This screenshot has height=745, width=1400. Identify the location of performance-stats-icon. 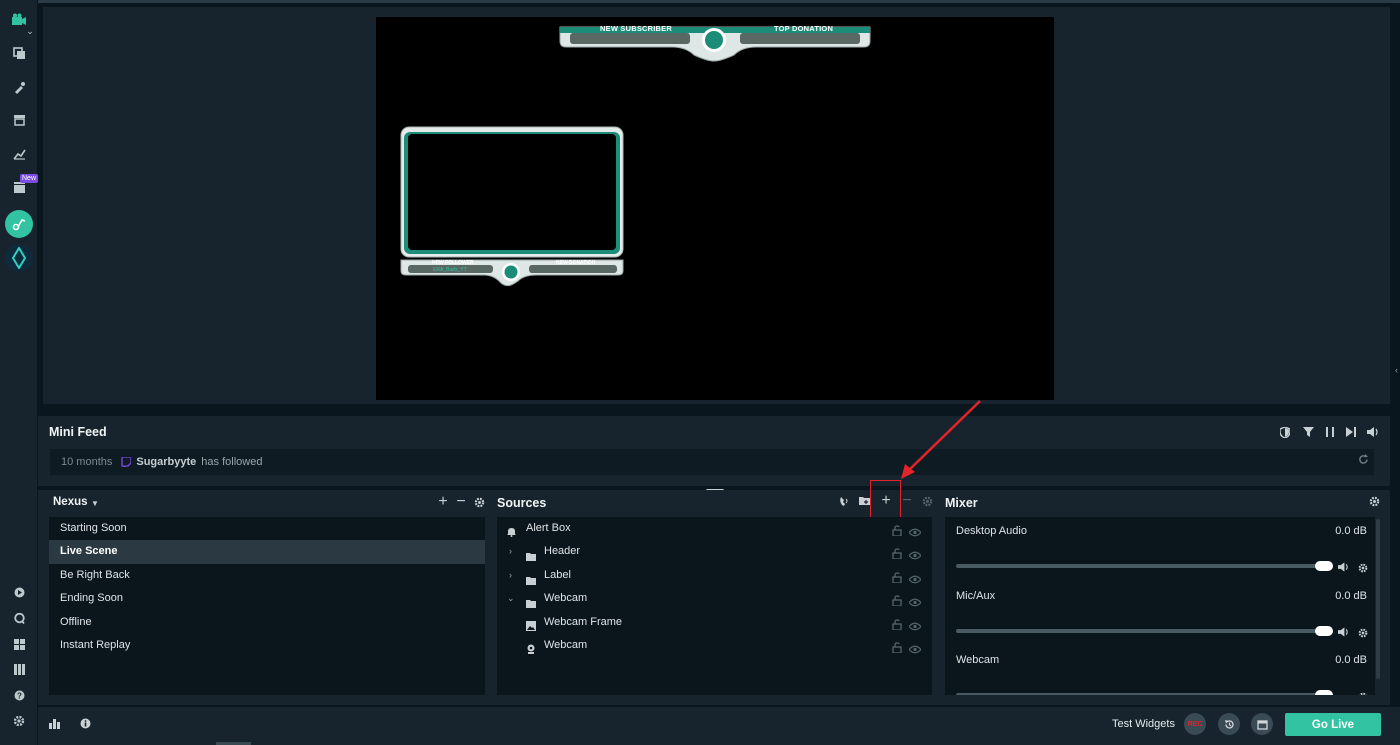
(54, 723).